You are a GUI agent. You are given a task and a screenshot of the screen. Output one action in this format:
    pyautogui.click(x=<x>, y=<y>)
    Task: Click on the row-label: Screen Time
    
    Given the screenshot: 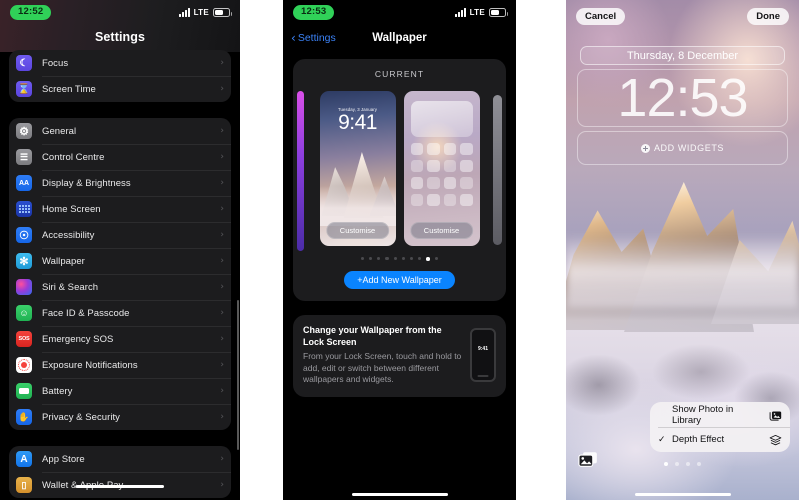 What is the action you would take?
    pyautogui.click(x=69, y=89)
    